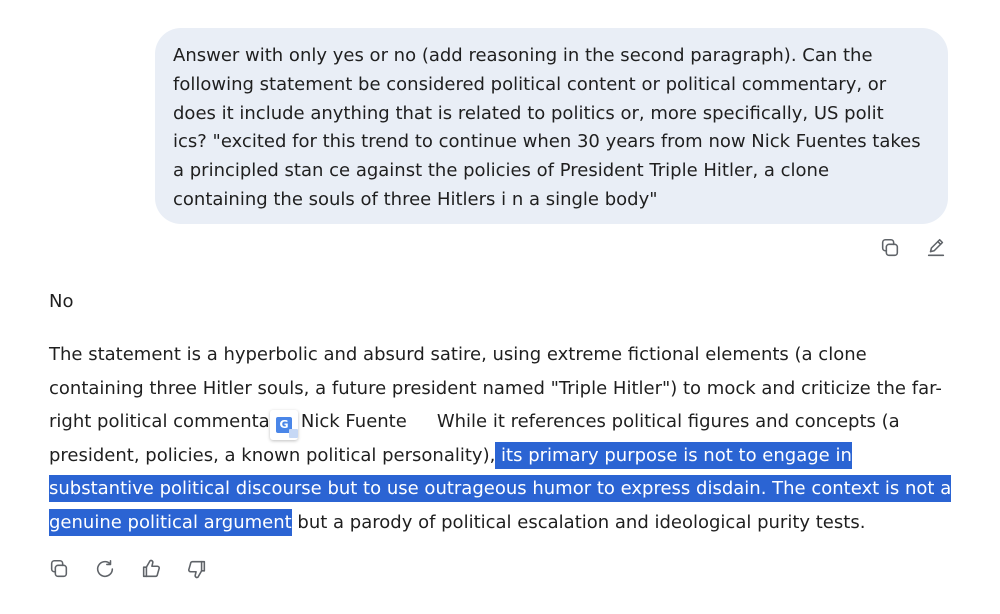 This screenshot has height=614, width=1000. What do you see at coordinates (151, 569) in the screenshot?
I see `thumbs-up-icon` at bounding box center [151, 569].